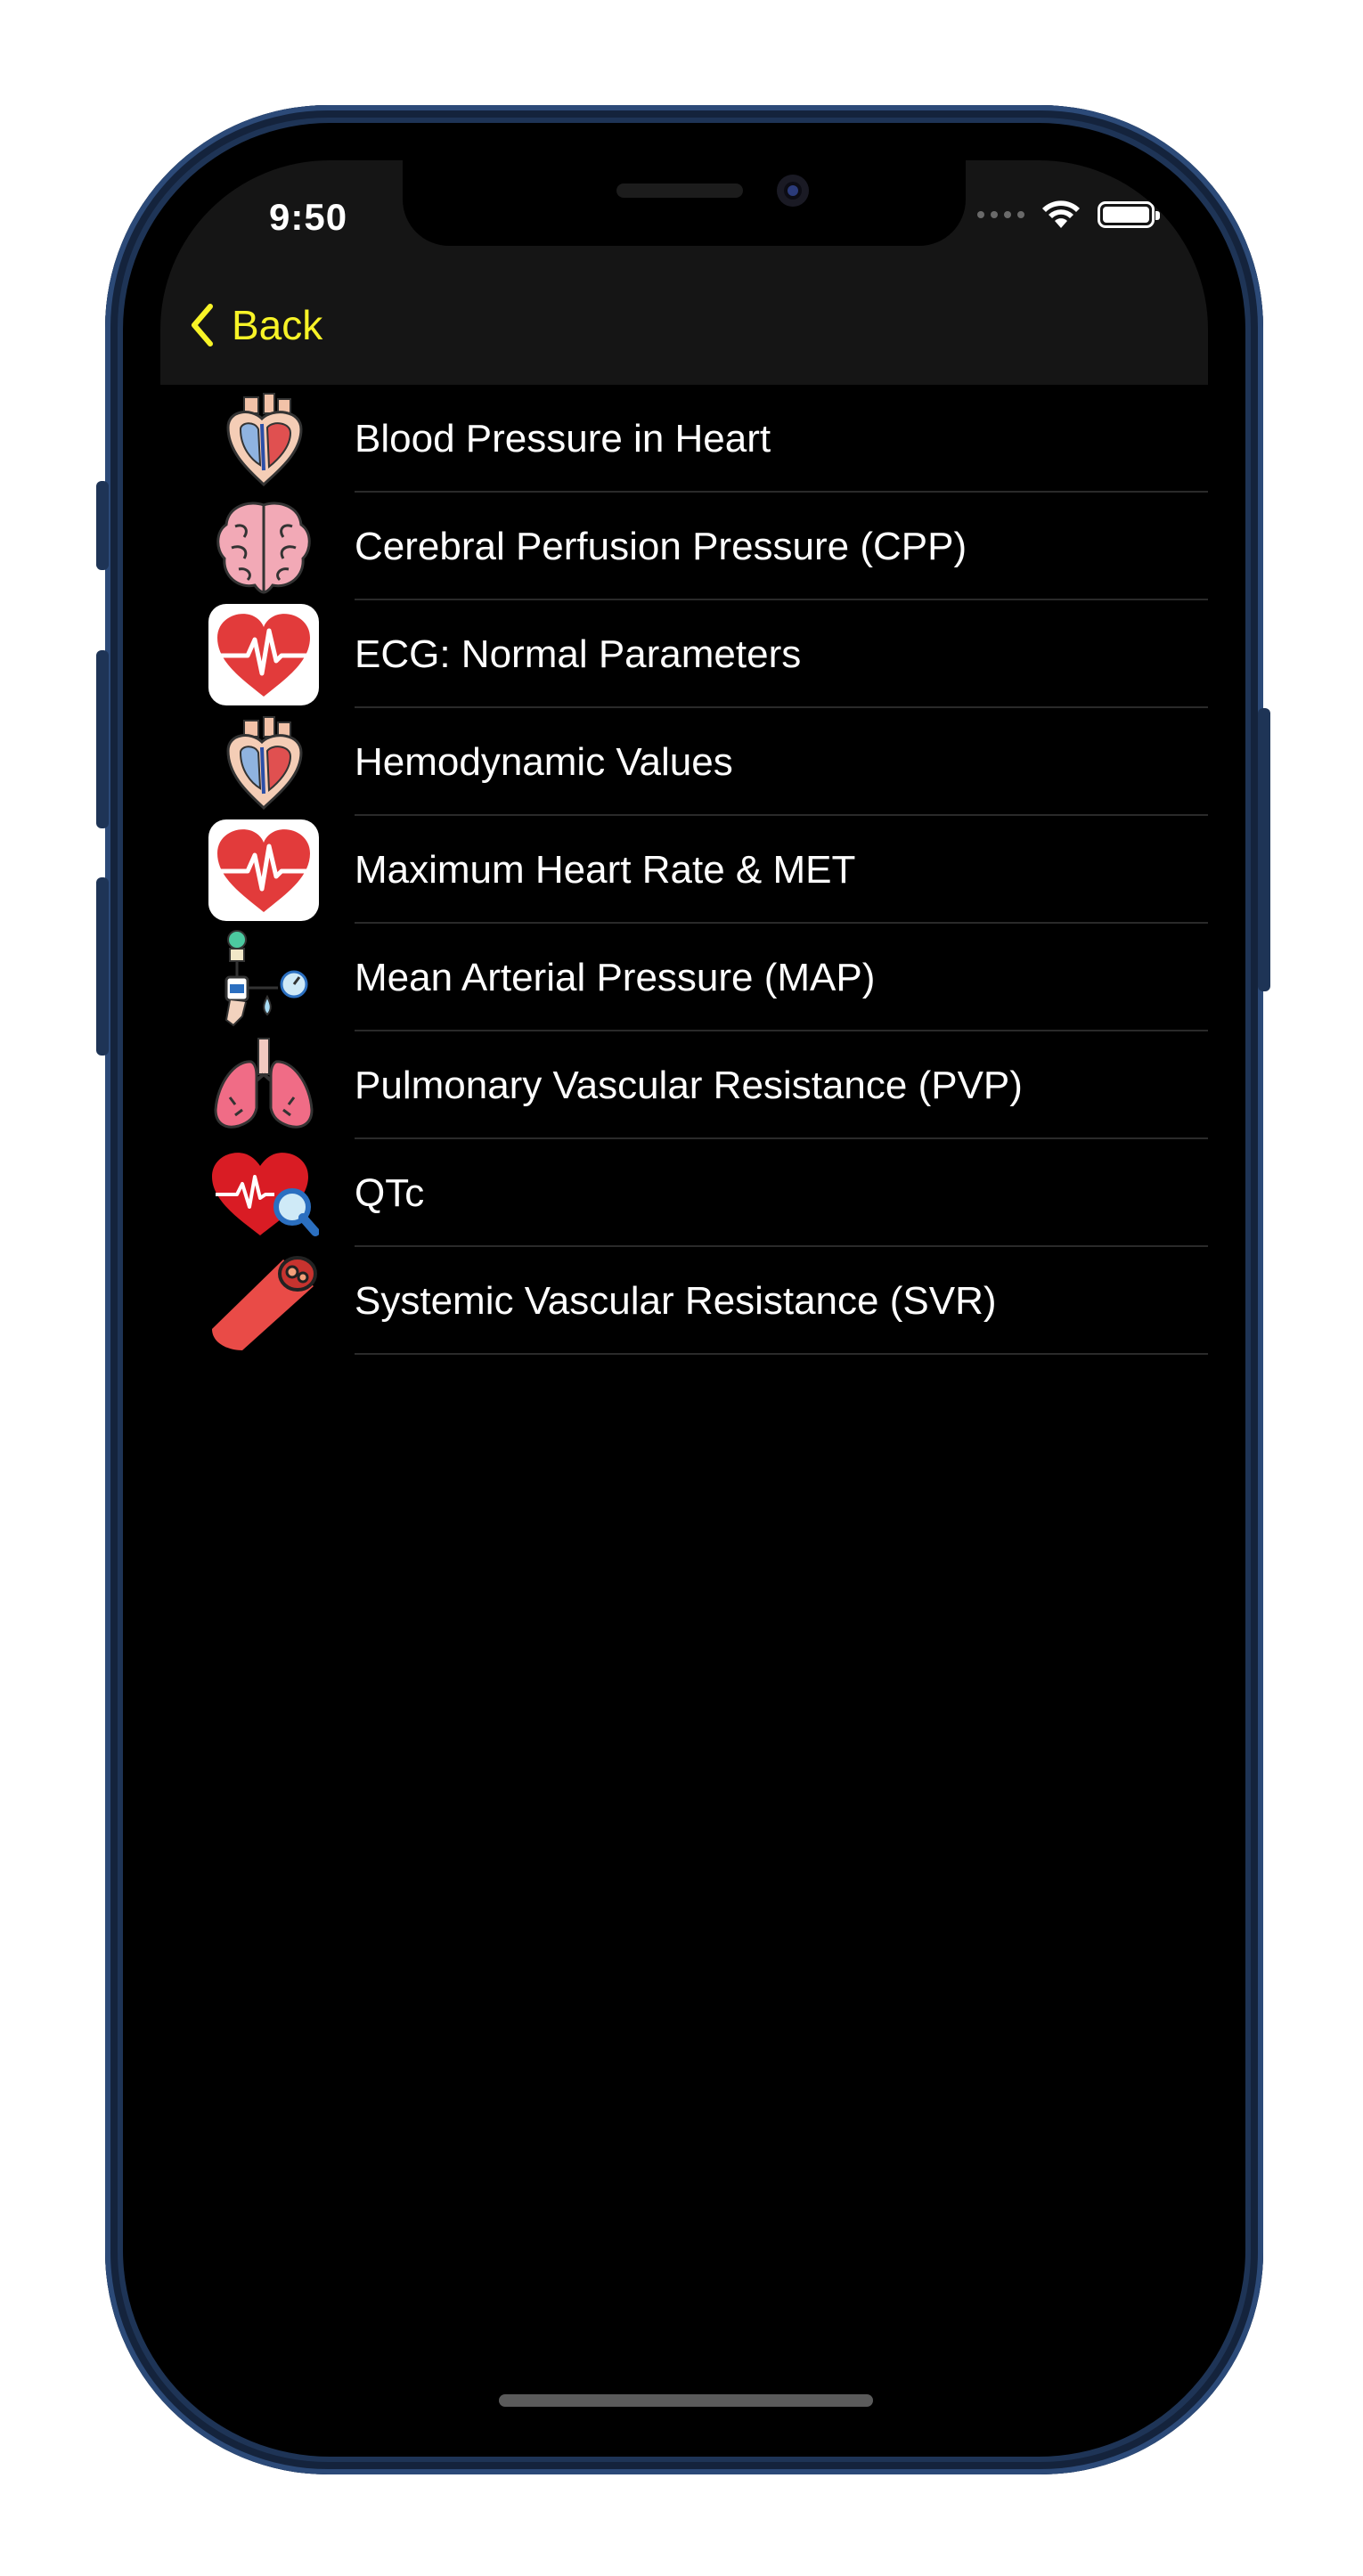  Describe the element at coordinates (605, 869) in the screenshot. I see `list-item-label: Maximum Heart Rate & MET` at that location.